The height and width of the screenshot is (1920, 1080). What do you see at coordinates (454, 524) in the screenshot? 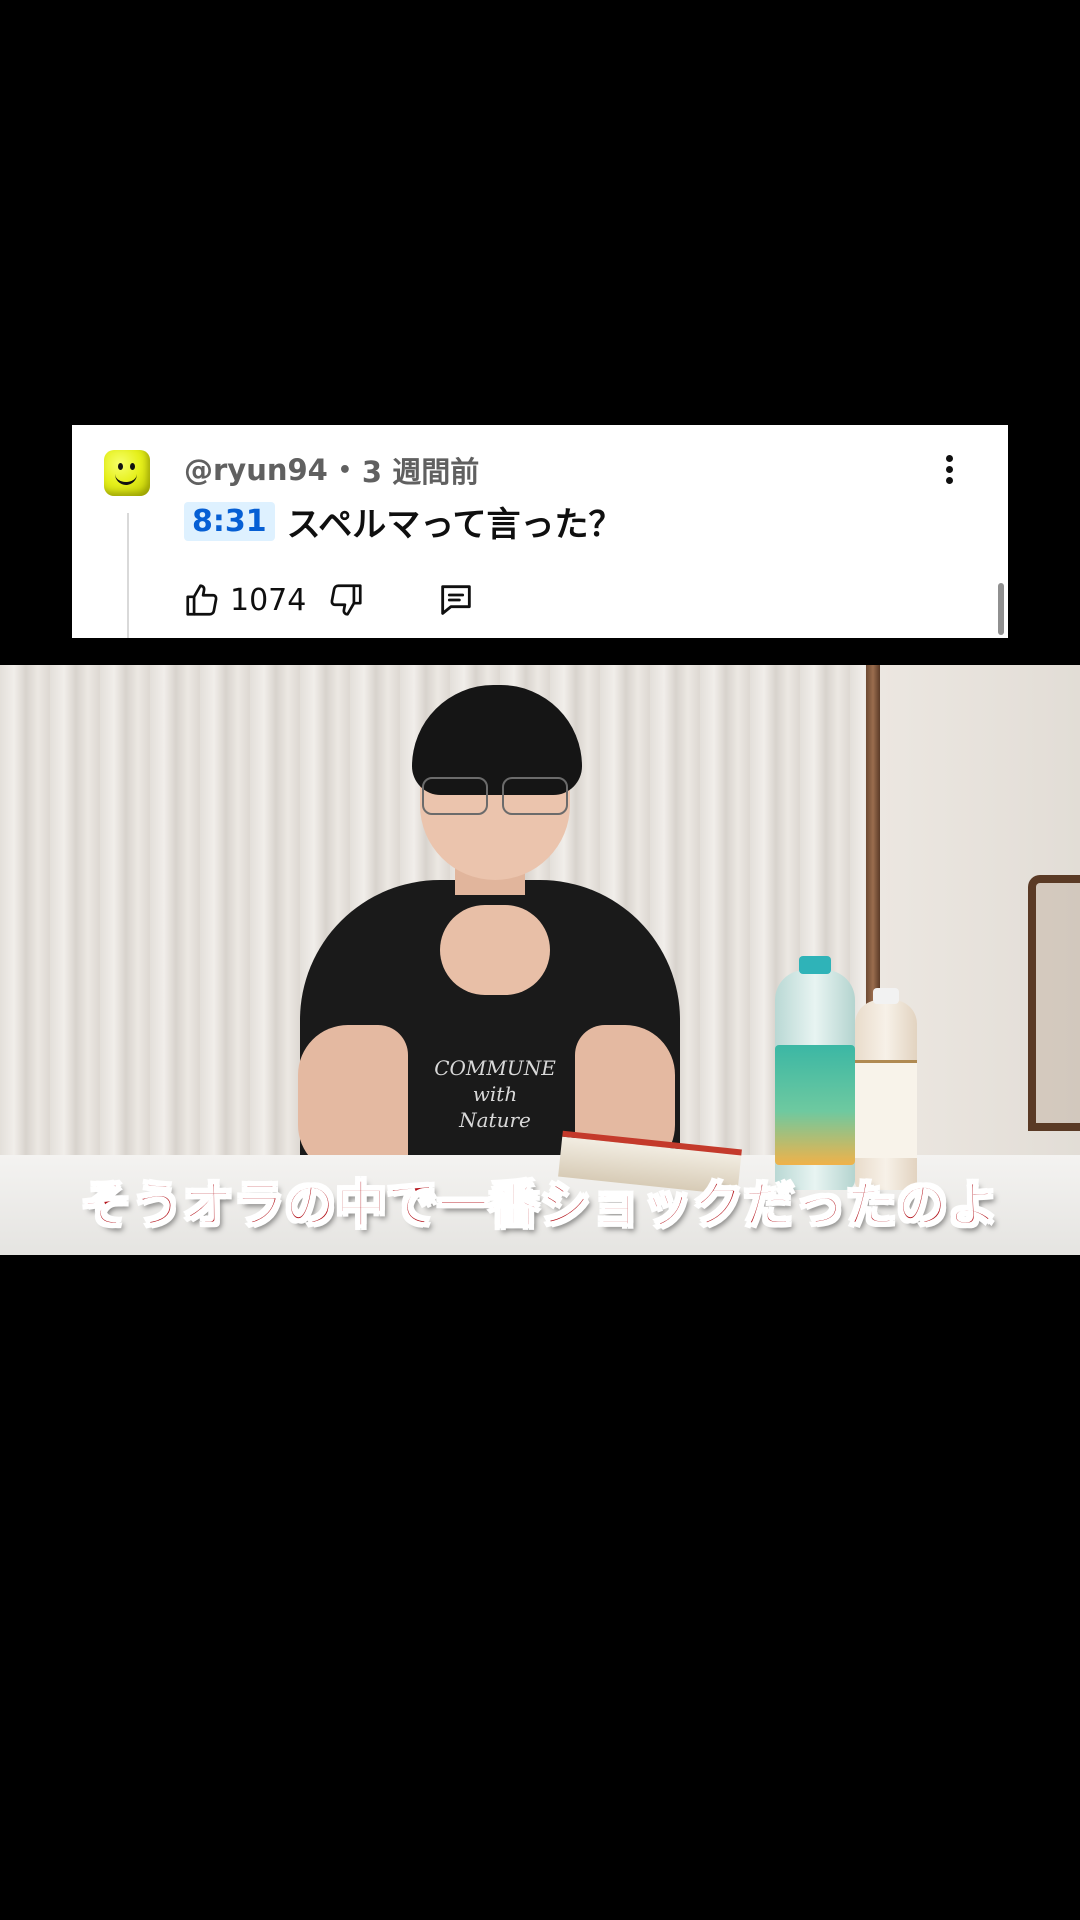
I see `comment-text: スペルマって言った？` at bounding box center [454, 524].